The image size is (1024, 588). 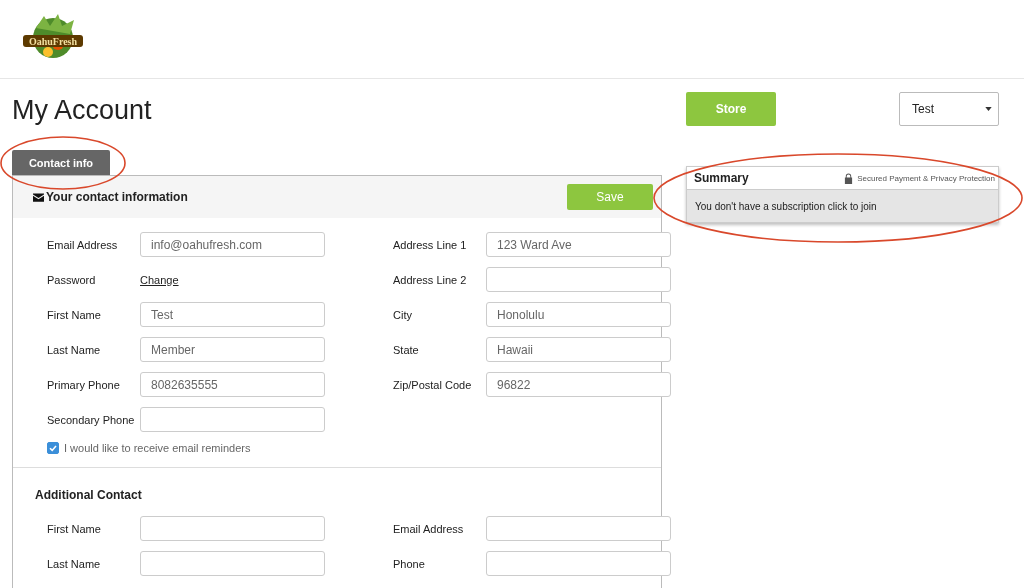 I want to click on field-label: City, so click(x=403, y=314).